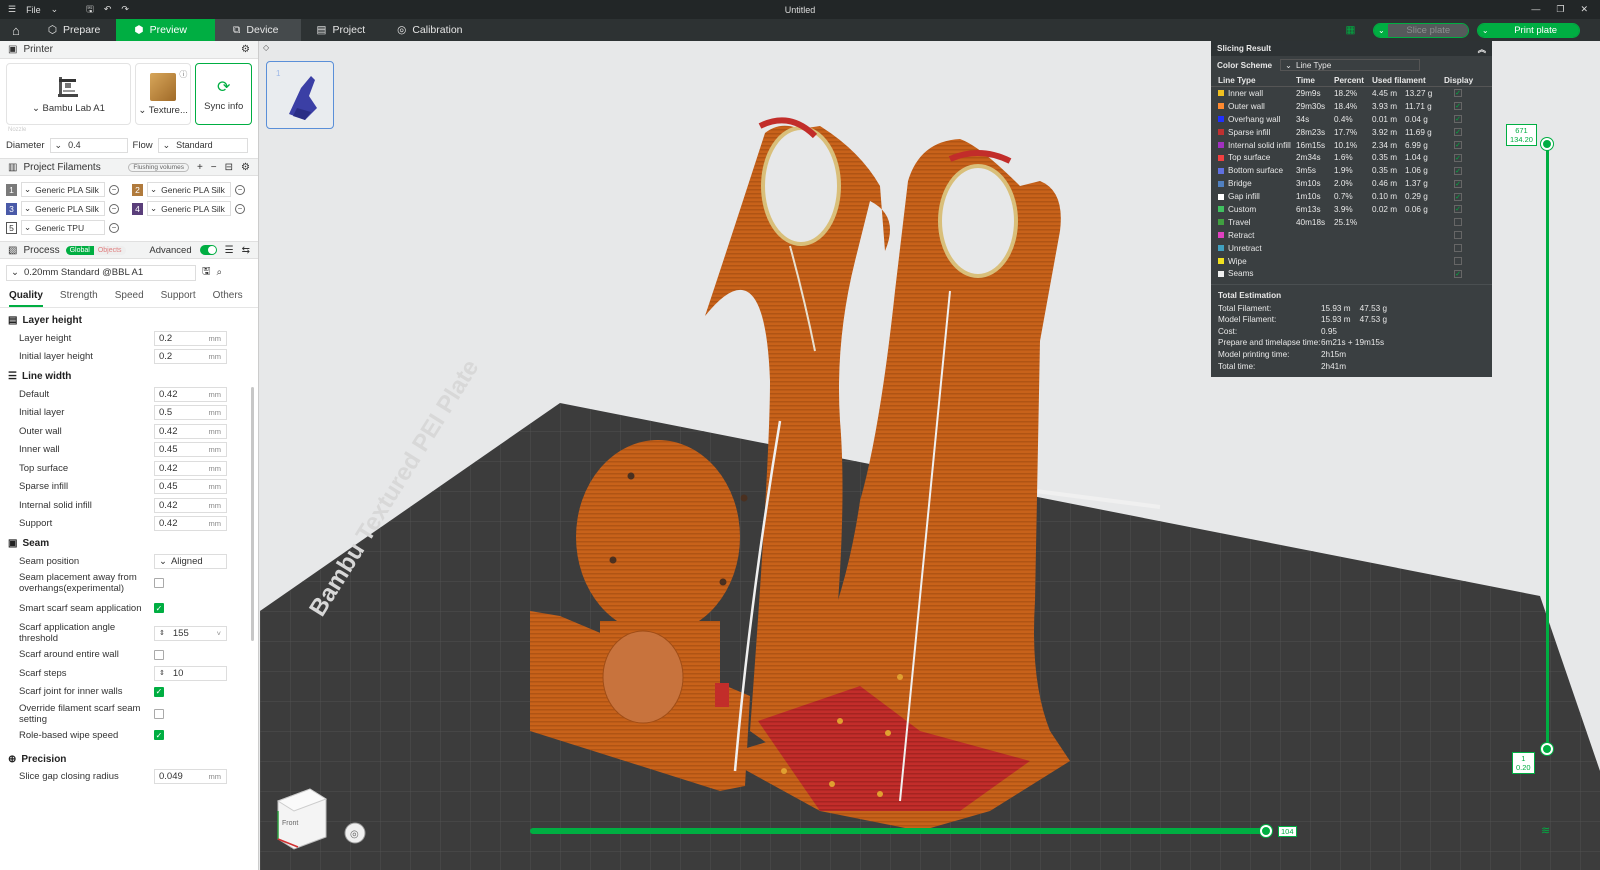 Image resolution: width=1600 pixels, height=870 pixels. Describe the element at coordinates (88, 145) in the screenshot. I see `diameter-select: ⌄ 0.4` at that location.